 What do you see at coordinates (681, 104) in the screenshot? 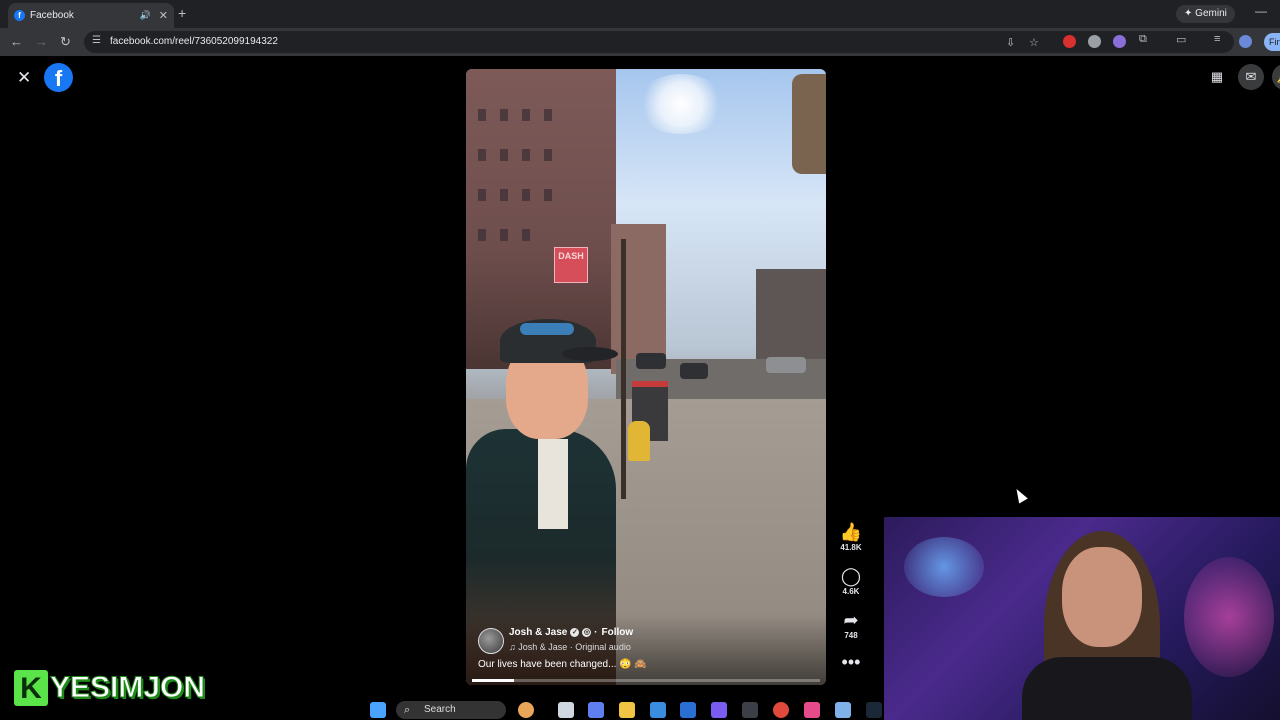
I see `video-sun` at bounding box center [681, 104].